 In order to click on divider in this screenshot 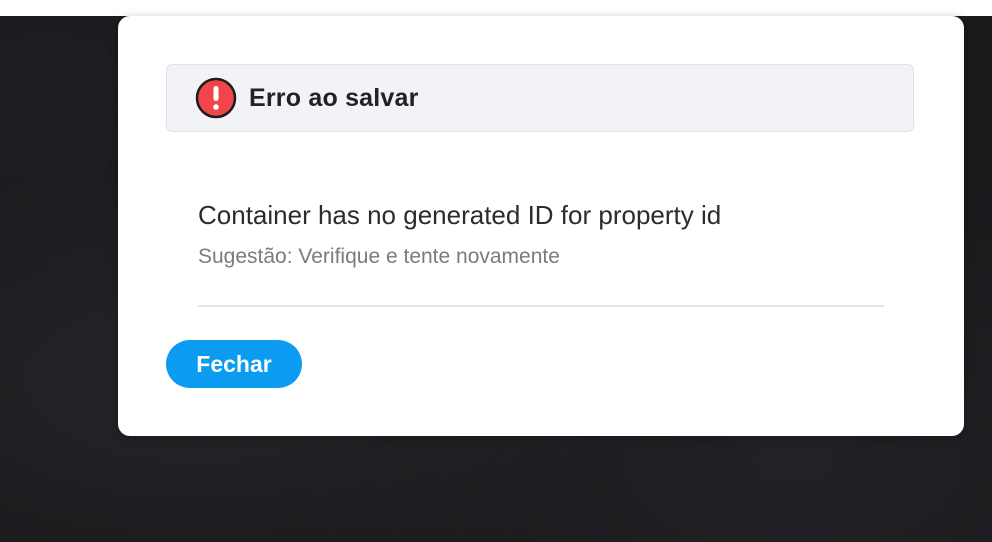, I will do `click(541, 306)`.